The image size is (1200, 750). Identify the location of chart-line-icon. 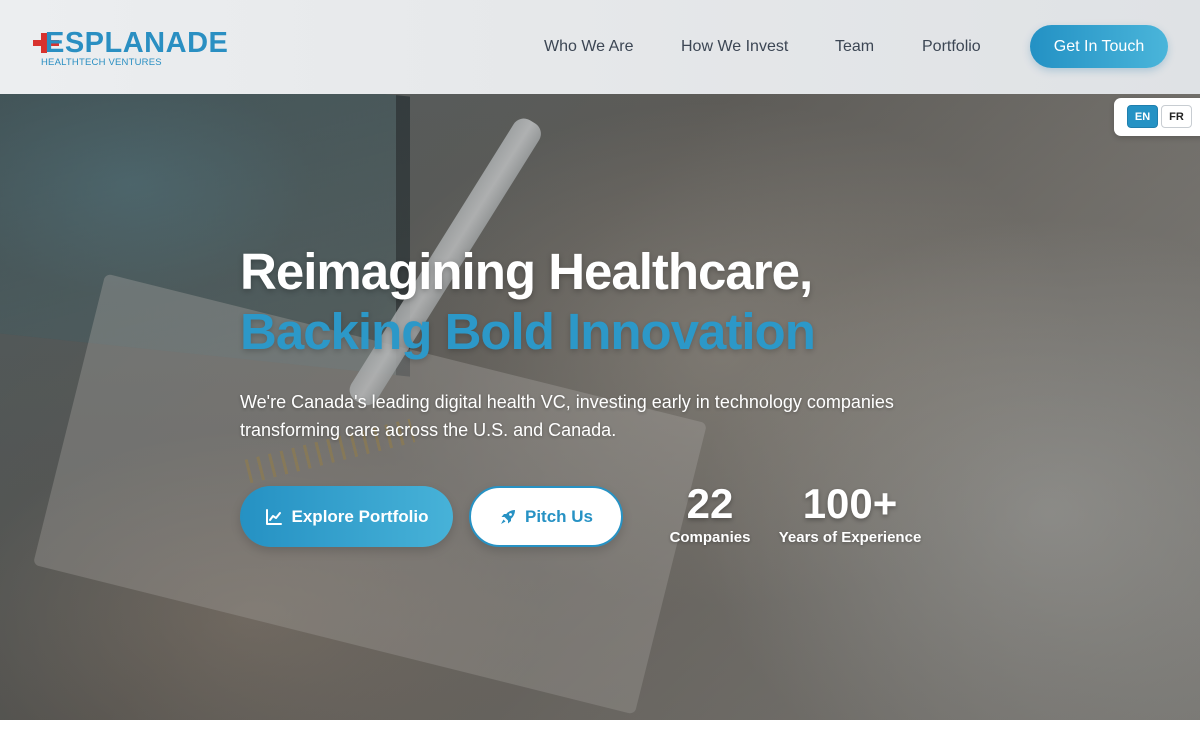
(274, 517).